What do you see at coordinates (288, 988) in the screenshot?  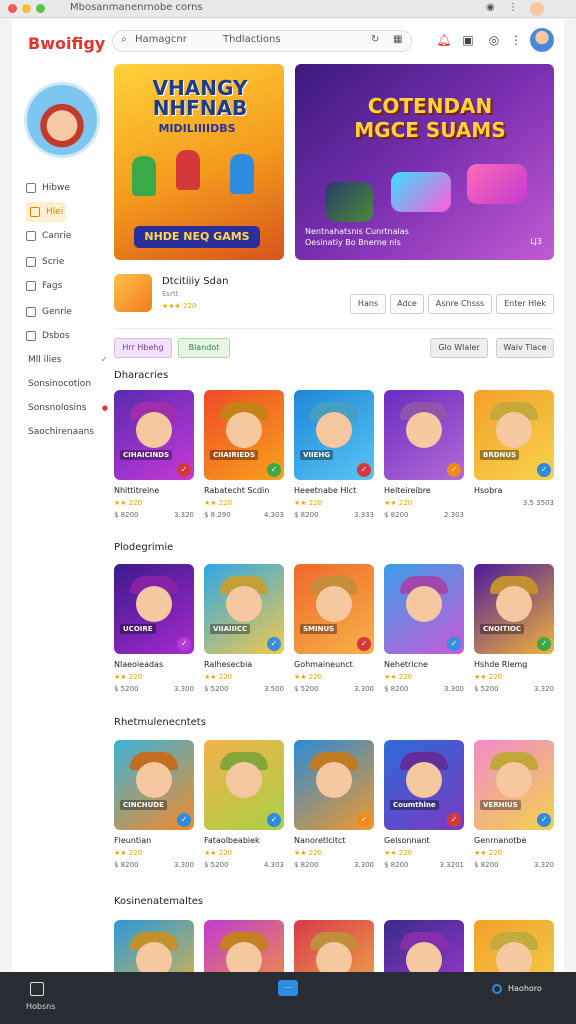 I see `chat-button: ⋯` at bounding box center [288, 988].